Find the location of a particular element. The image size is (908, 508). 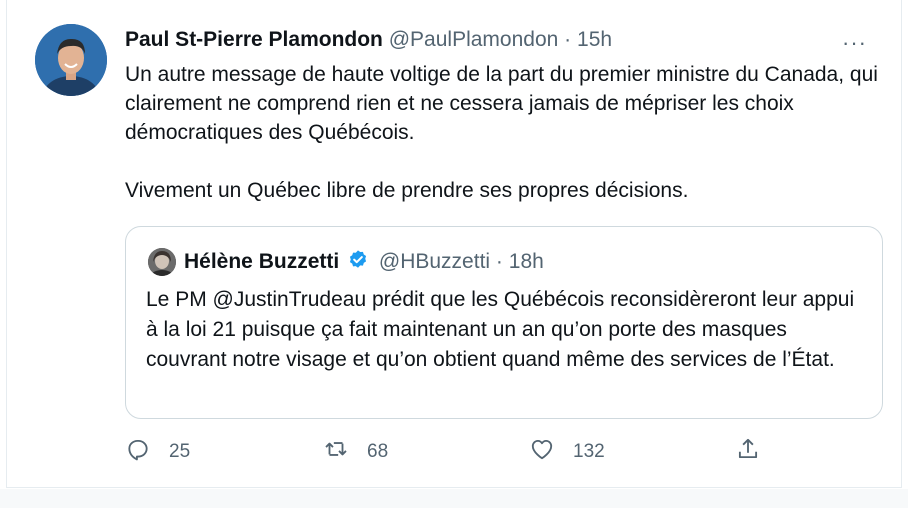

timeline-background is located at coordinates (454, 498).